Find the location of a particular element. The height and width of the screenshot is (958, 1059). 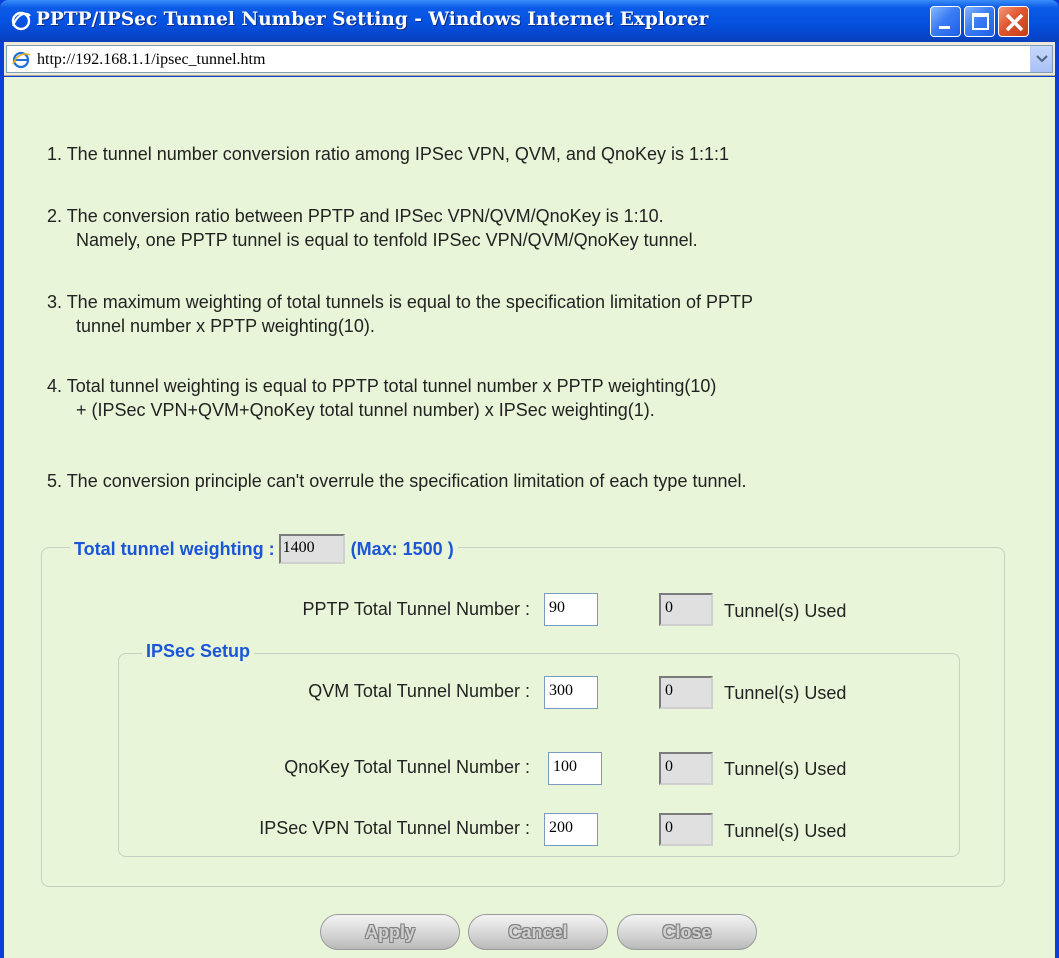

minimize-icon is located at coordinates (944, 27).